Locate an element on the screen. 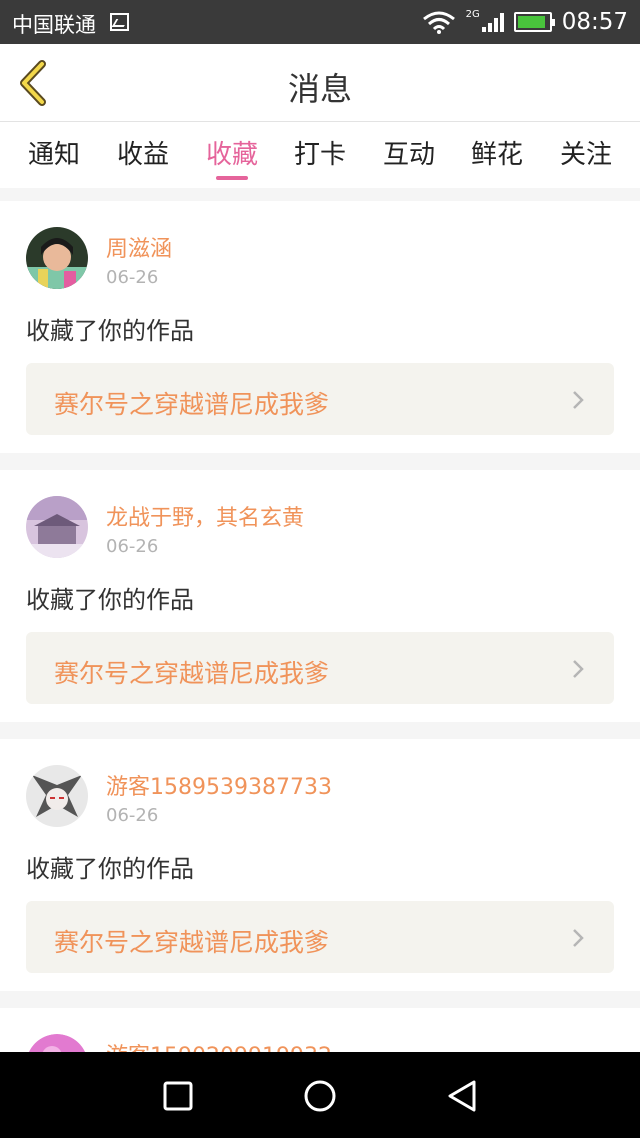 The height and width of the screenshot is (1138, 640). tab-favorites: 收藏 is located at coordinates (232, 157).